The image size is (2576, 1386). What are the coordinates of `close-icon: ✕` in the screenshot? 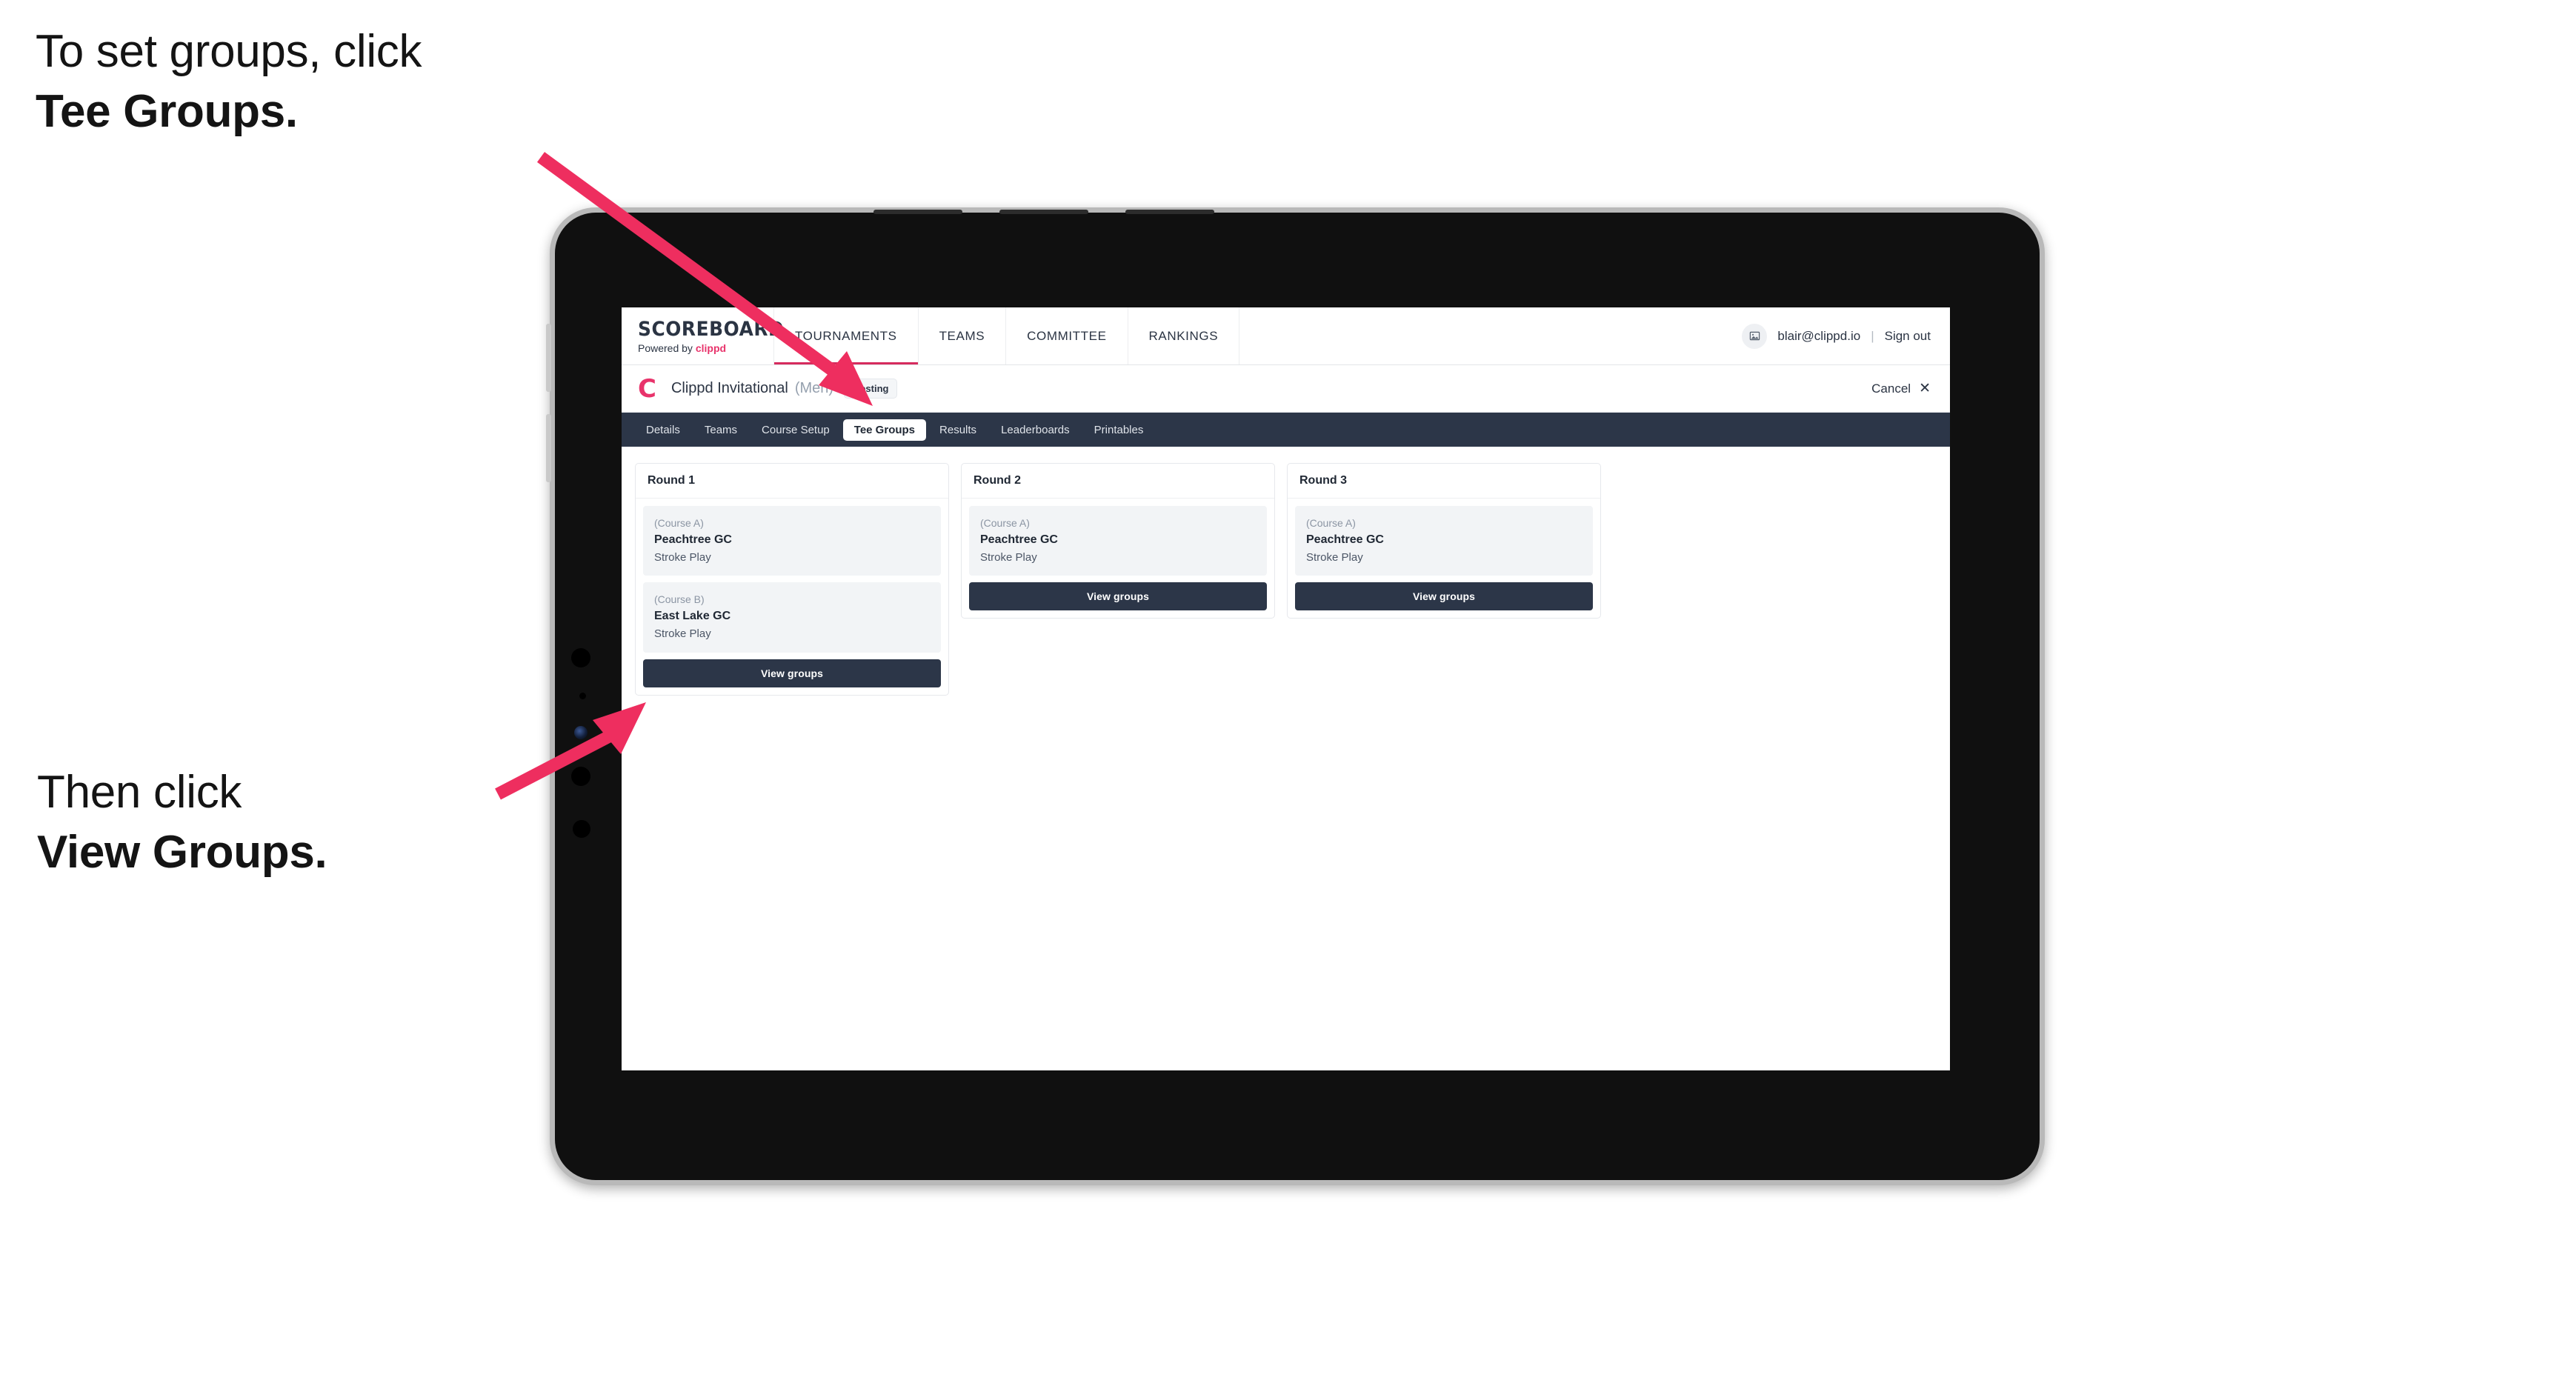 It's located at (1925, 389).